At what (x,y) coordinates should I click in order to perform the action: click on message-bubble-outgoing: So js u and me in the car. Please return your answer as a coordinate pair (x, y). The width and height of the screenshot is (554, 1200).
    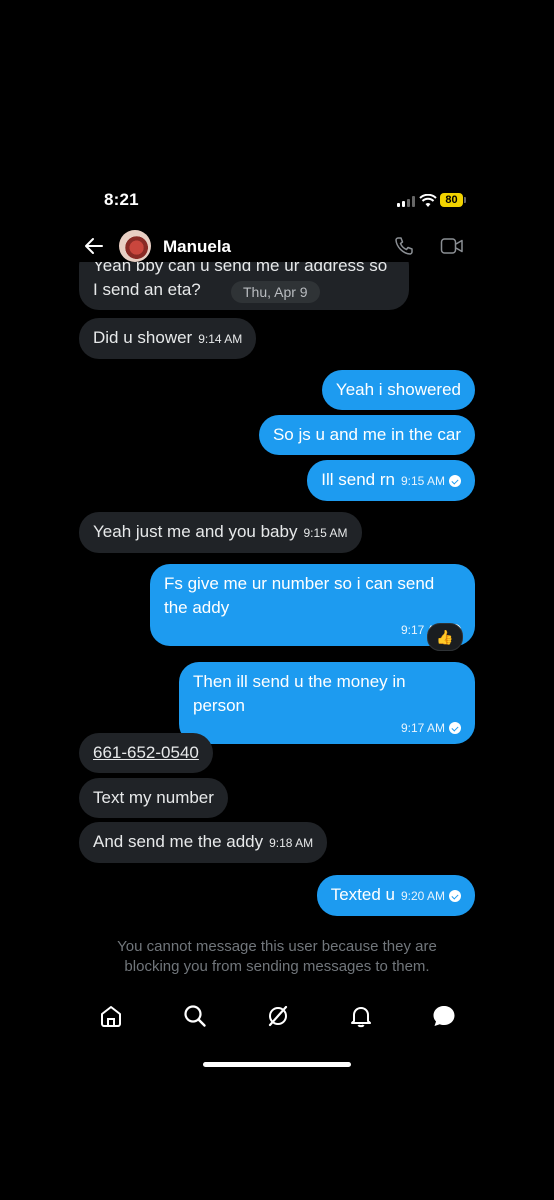
    Looking at the image, I should click on (366, 435).